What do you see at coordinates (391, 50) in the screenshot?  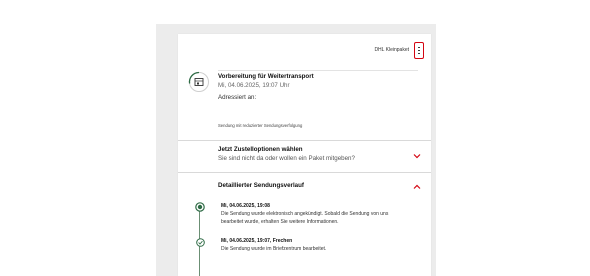 I see `product-label: DHL Kleinpaket` at bounding box center [391, 50].